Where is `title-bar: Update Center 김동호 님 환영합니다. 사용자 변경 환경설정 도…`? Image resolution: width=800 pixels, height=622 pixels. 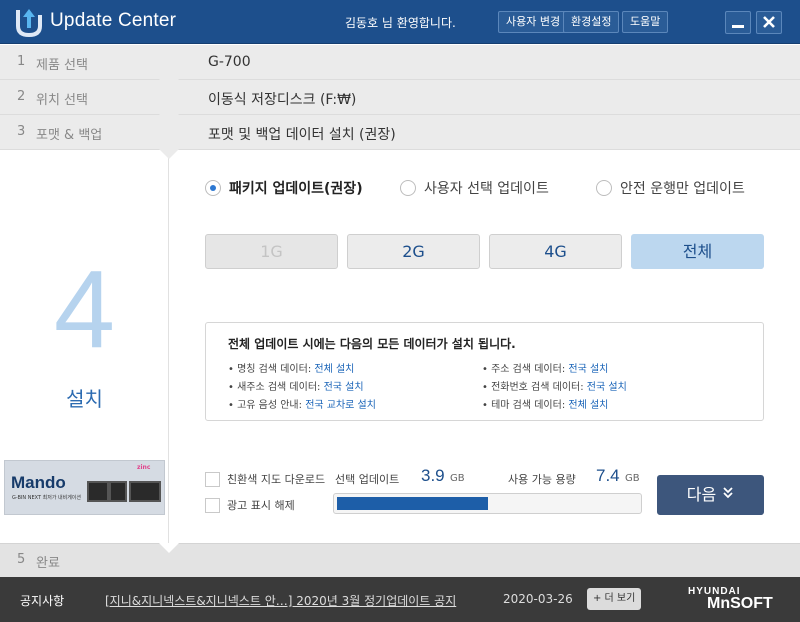
title-bar: Update Center 김동호 님 환영합니다. 사용자 변경 환경설정 도… is located at coordinates (400, 22).